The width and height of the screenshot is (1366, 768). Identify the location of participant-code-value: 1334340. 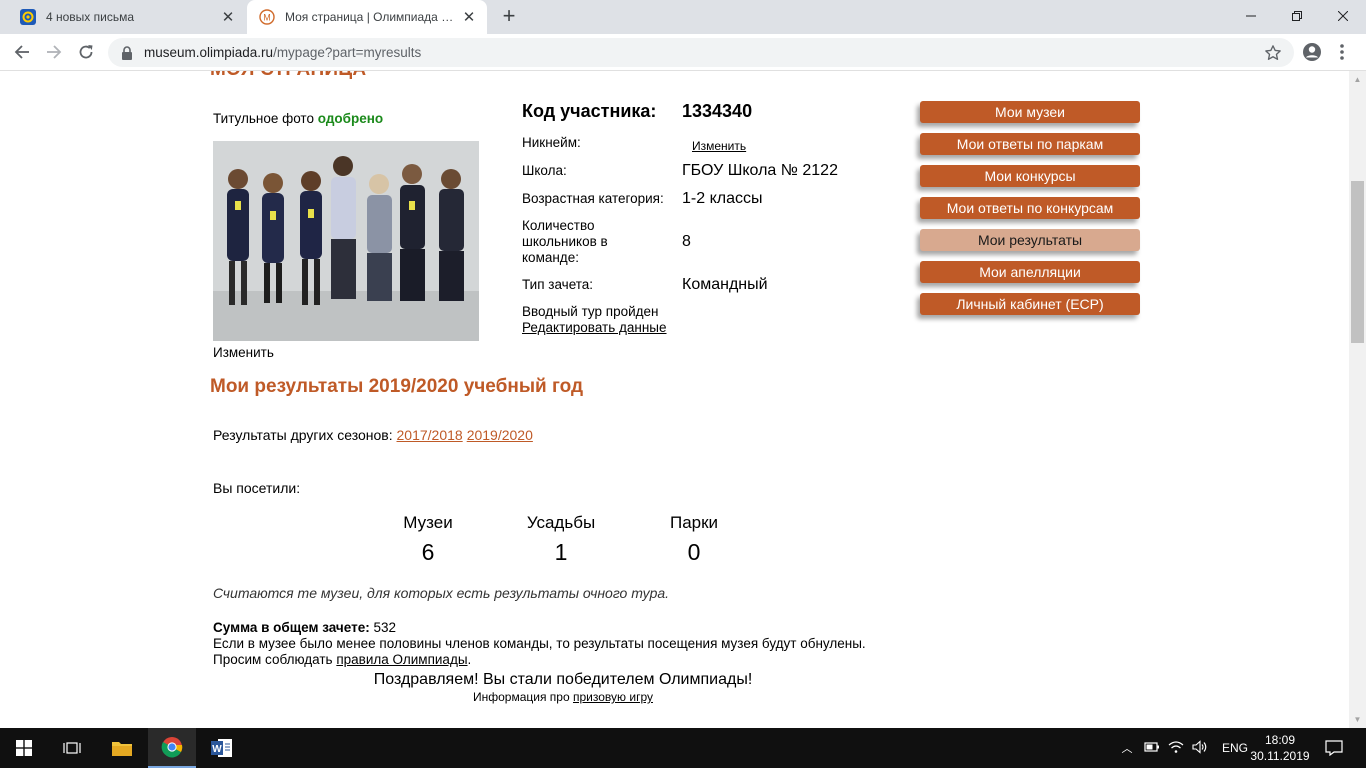
(717, 111).